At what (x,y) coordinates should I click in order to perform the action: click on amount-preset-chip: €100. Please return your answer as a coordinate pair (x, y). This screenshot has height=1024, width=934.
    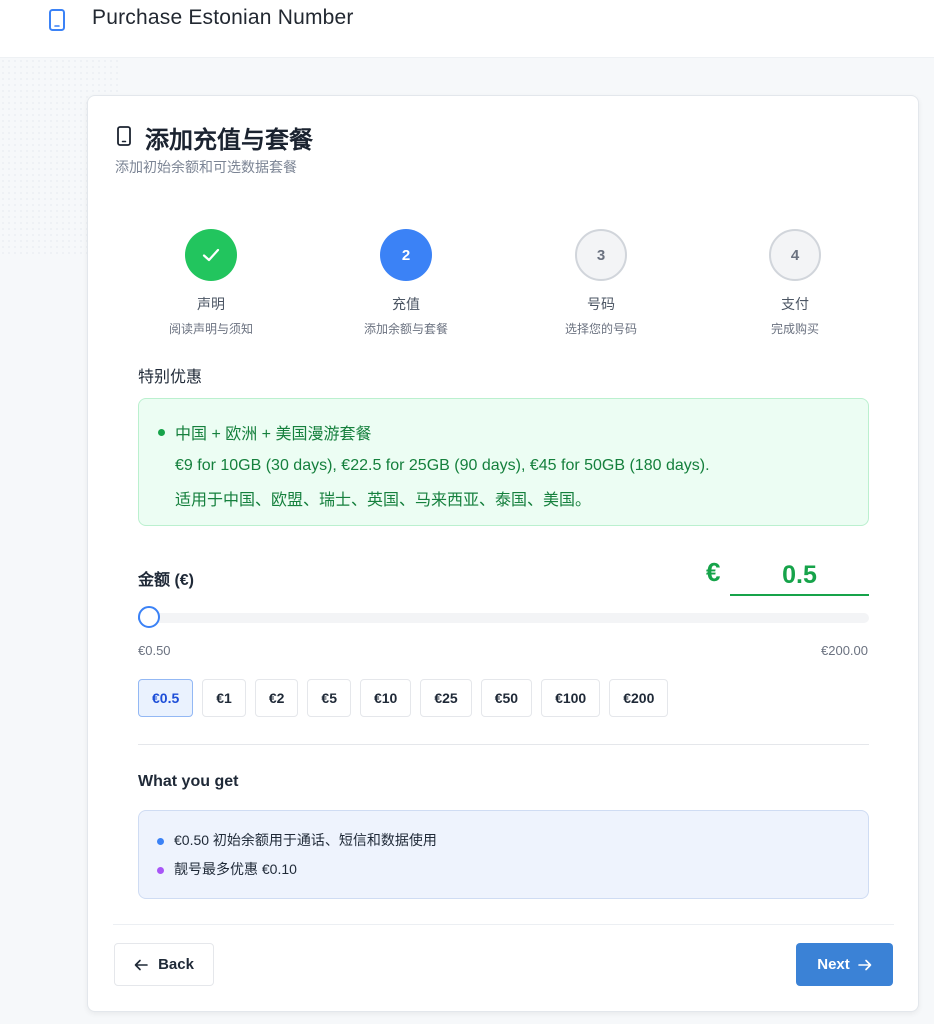
    Looking at the image, I should click on (571, 698).